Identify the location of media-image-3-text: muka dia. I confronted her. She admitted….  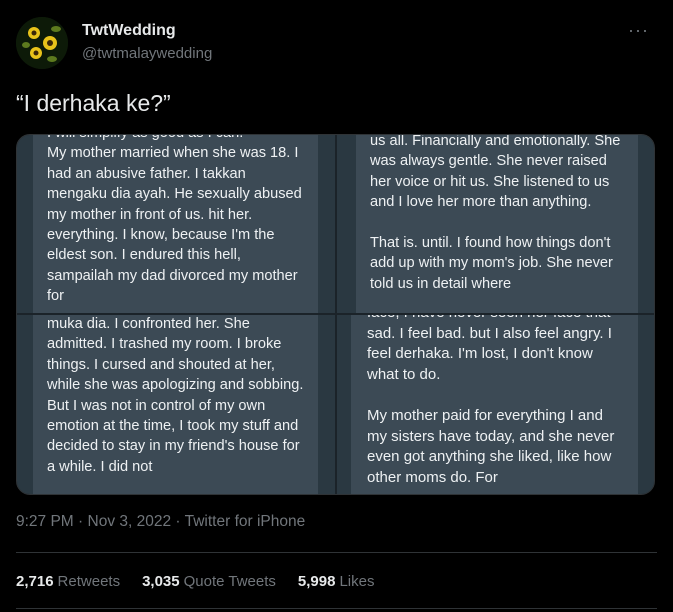
(175, 404).